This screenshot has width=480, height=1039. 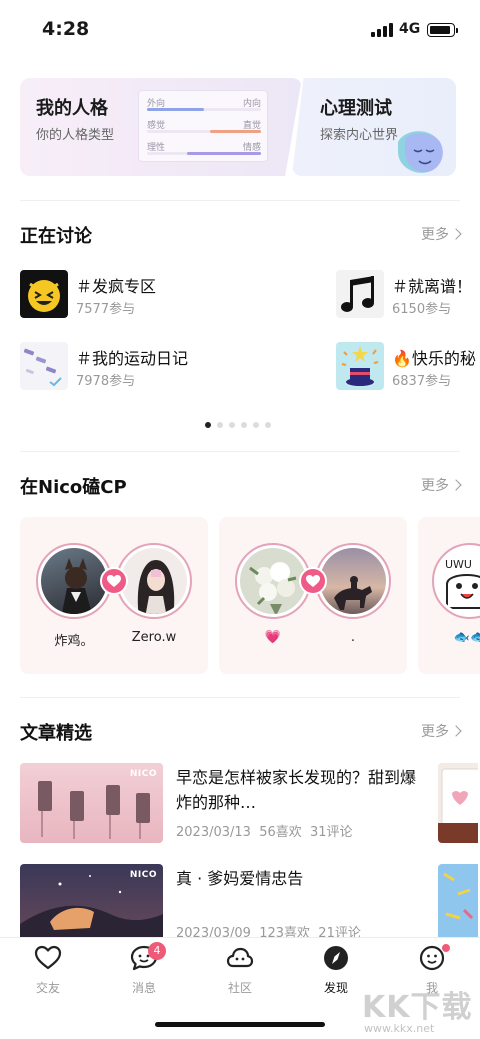 What do you see at coordinates (44, 366) in the screenshot?
I see `sport-diary-thumb` at bounding box center [44, 366].